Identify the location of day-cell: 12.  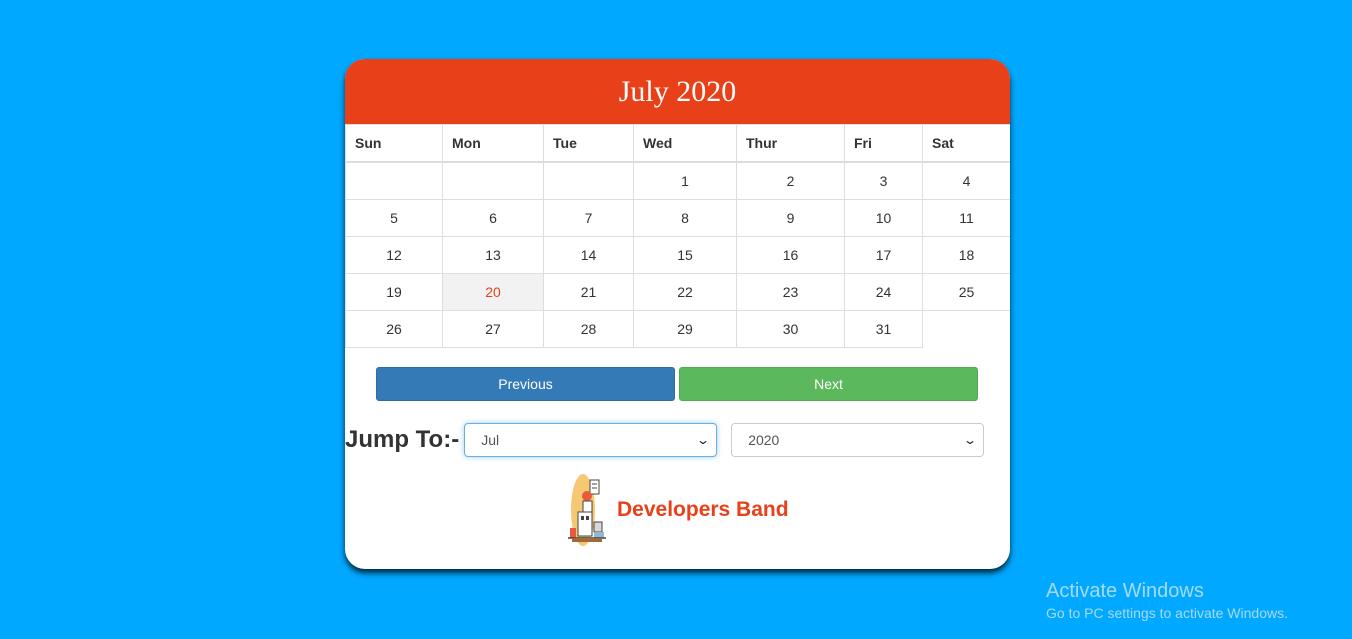
(394, 255).